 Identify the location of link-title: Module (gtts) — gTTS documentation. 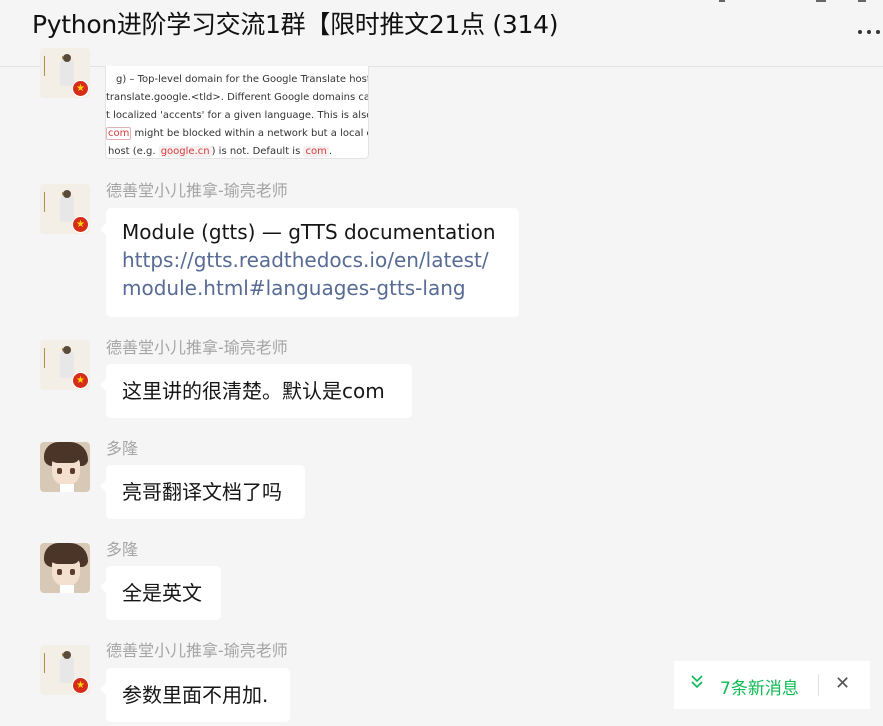
(309, 232).